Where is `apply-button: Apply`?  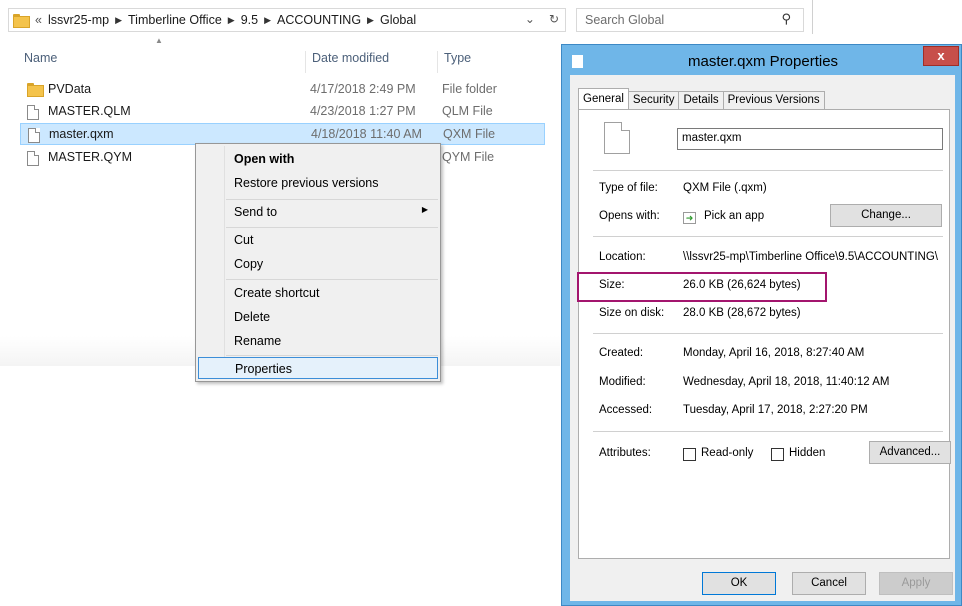 apply-button: Apply is located at coordinates (916, 583).